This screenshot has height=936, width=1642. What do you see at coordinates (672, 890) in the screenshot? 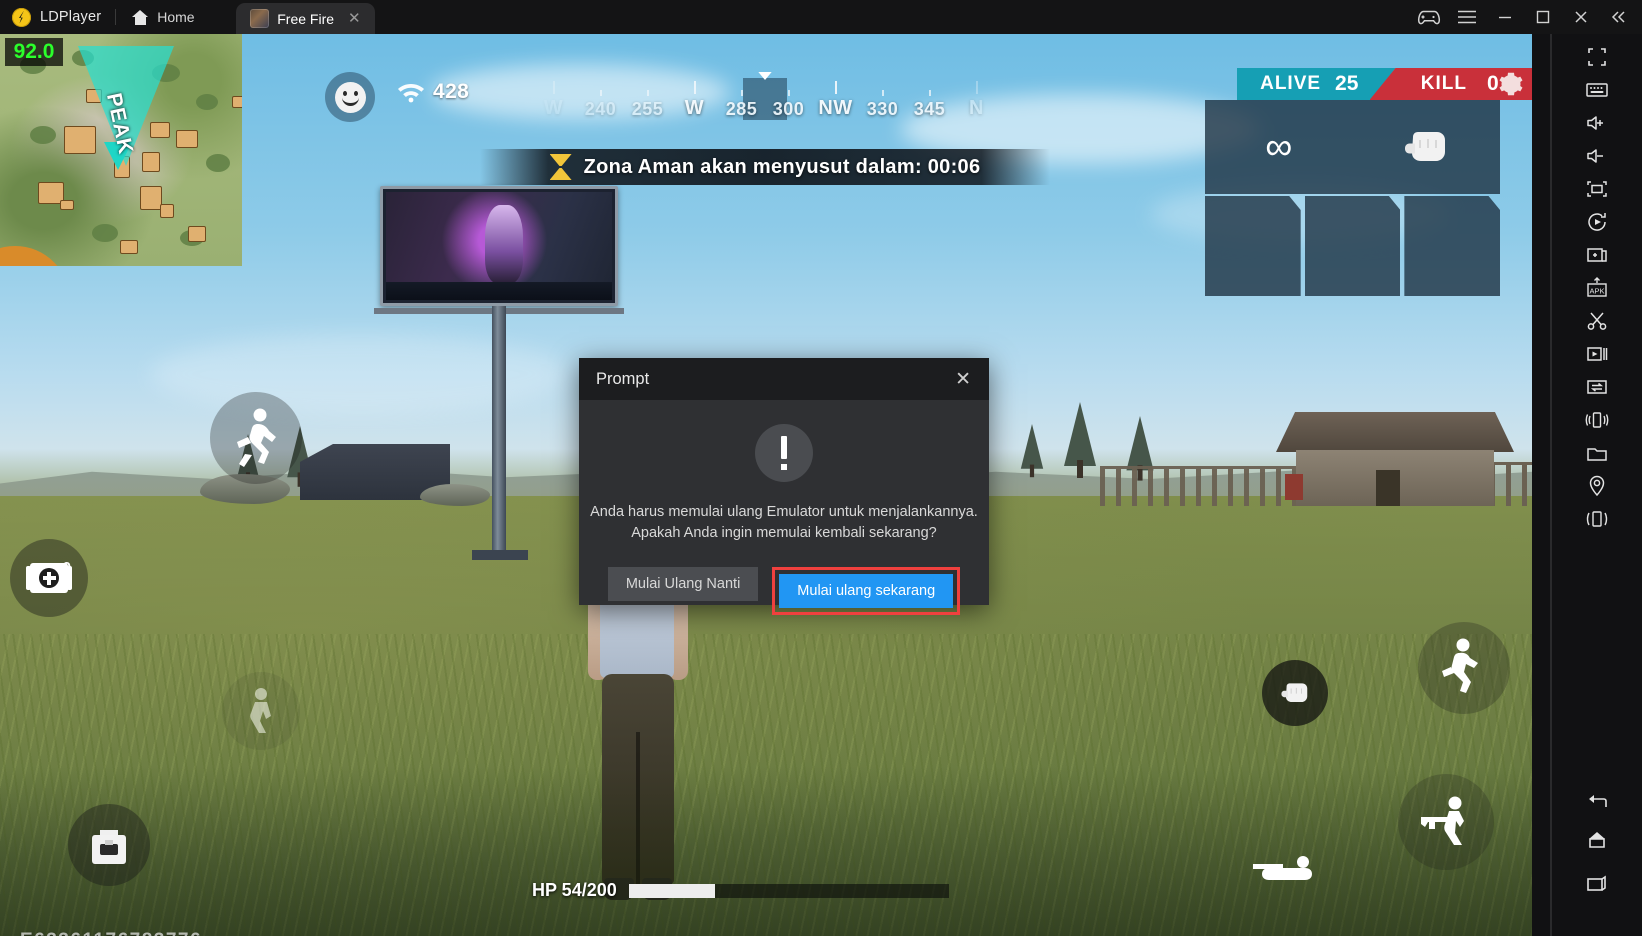
I see `hp-fill` at bounding box center [672, 890].